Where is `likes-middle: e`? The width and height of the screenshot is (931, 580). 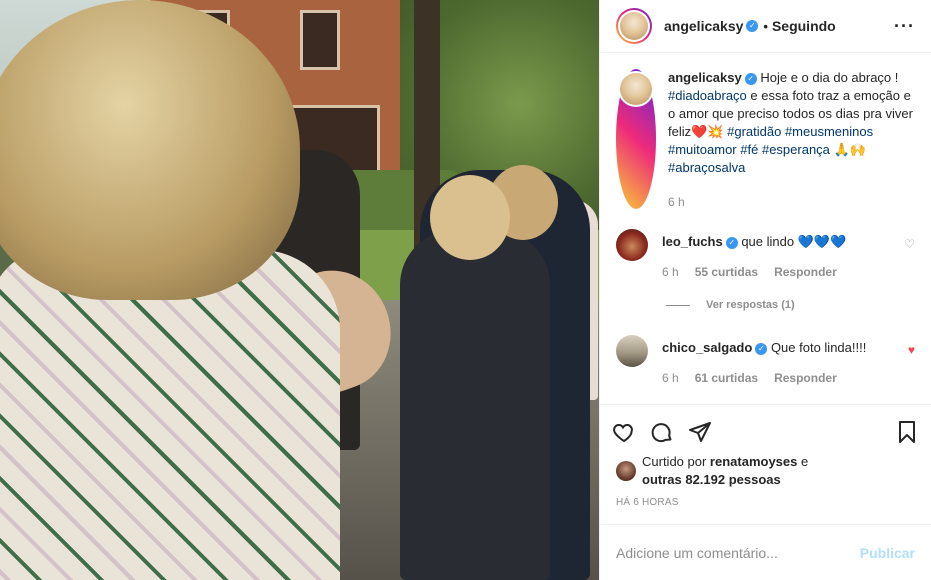
likes-middle: e is located at coordinates (803, 461).